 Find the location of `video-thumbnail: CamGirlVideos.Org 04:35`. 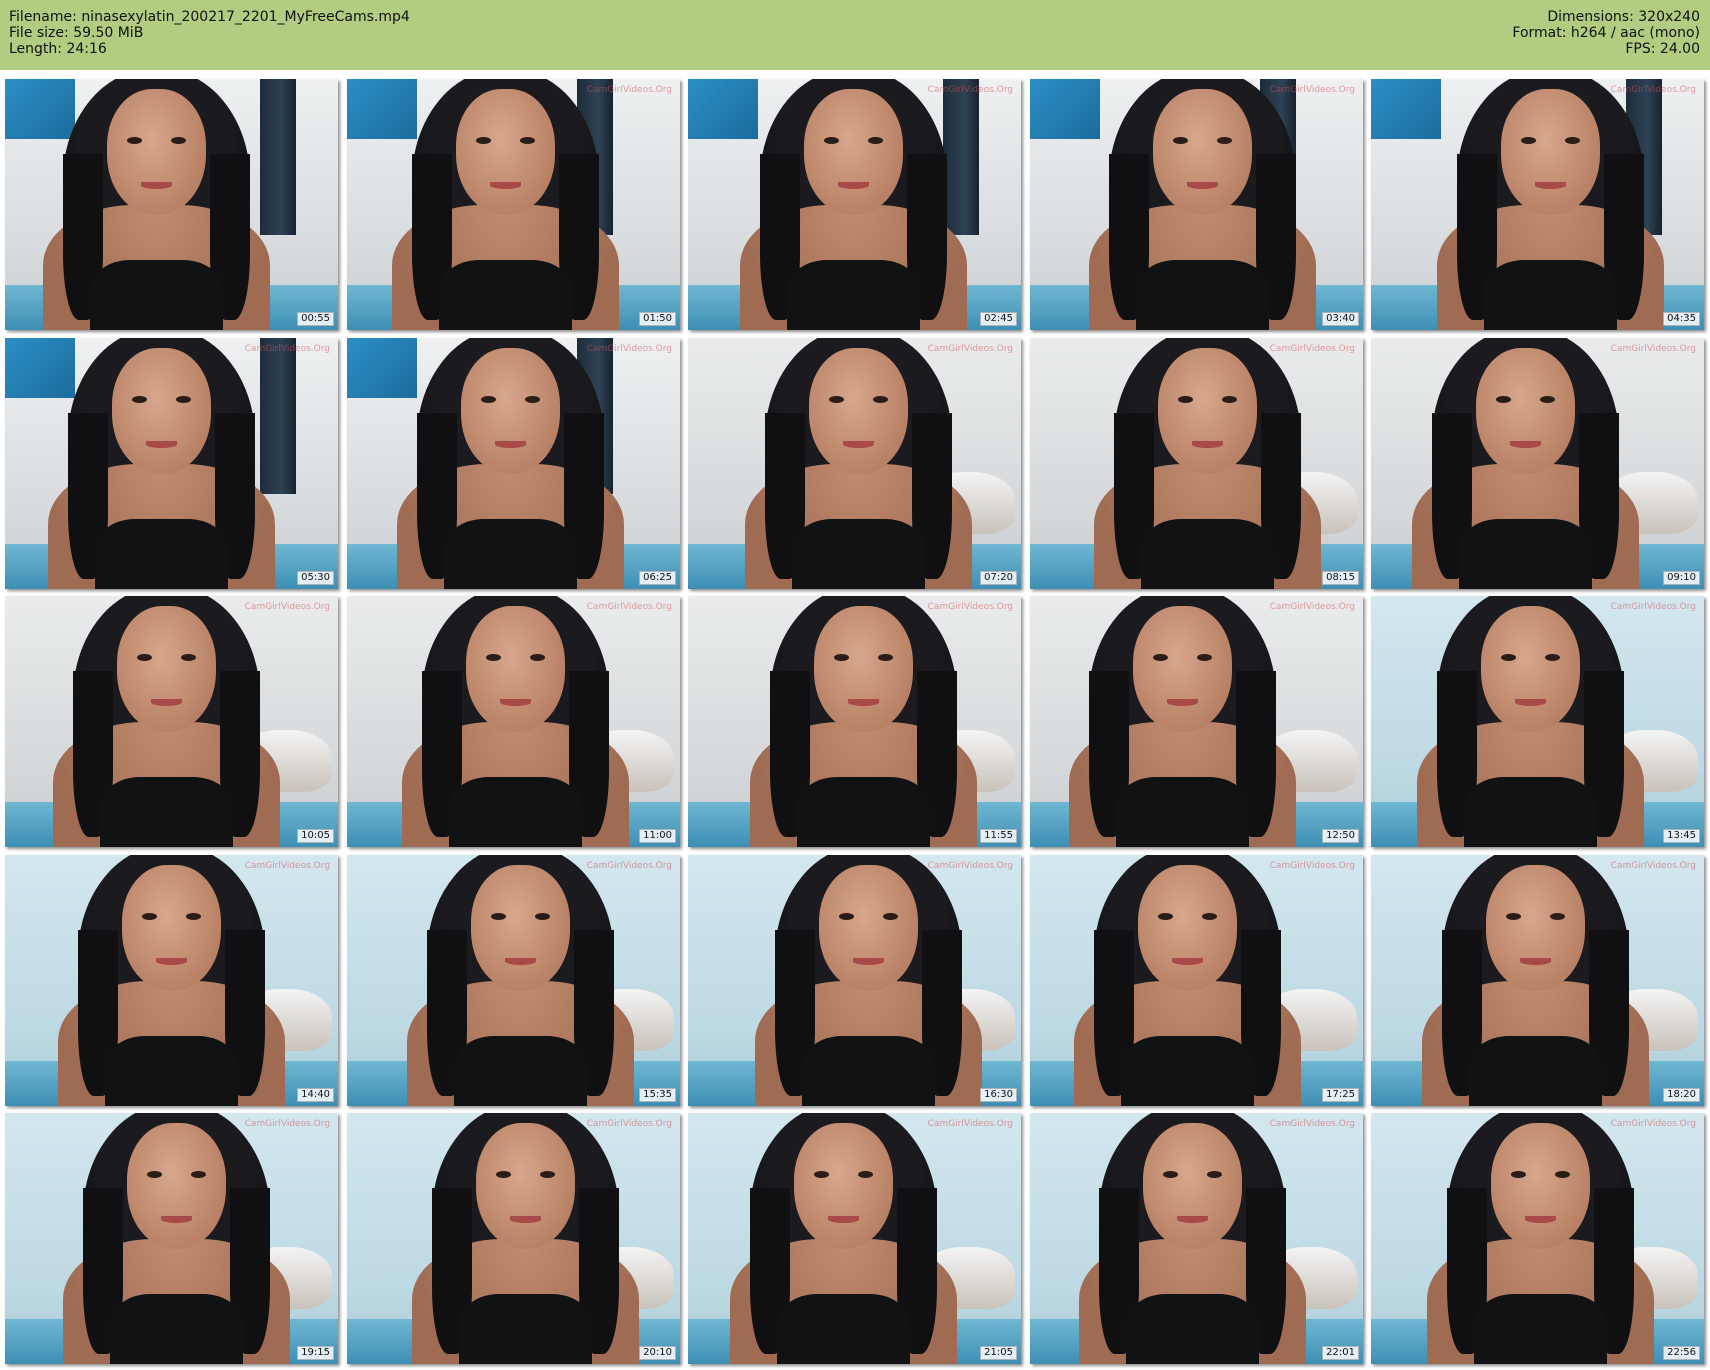

video-thumbnail: CamGirlVideos.Org 04:35 is located at coordinates (1537, 204).